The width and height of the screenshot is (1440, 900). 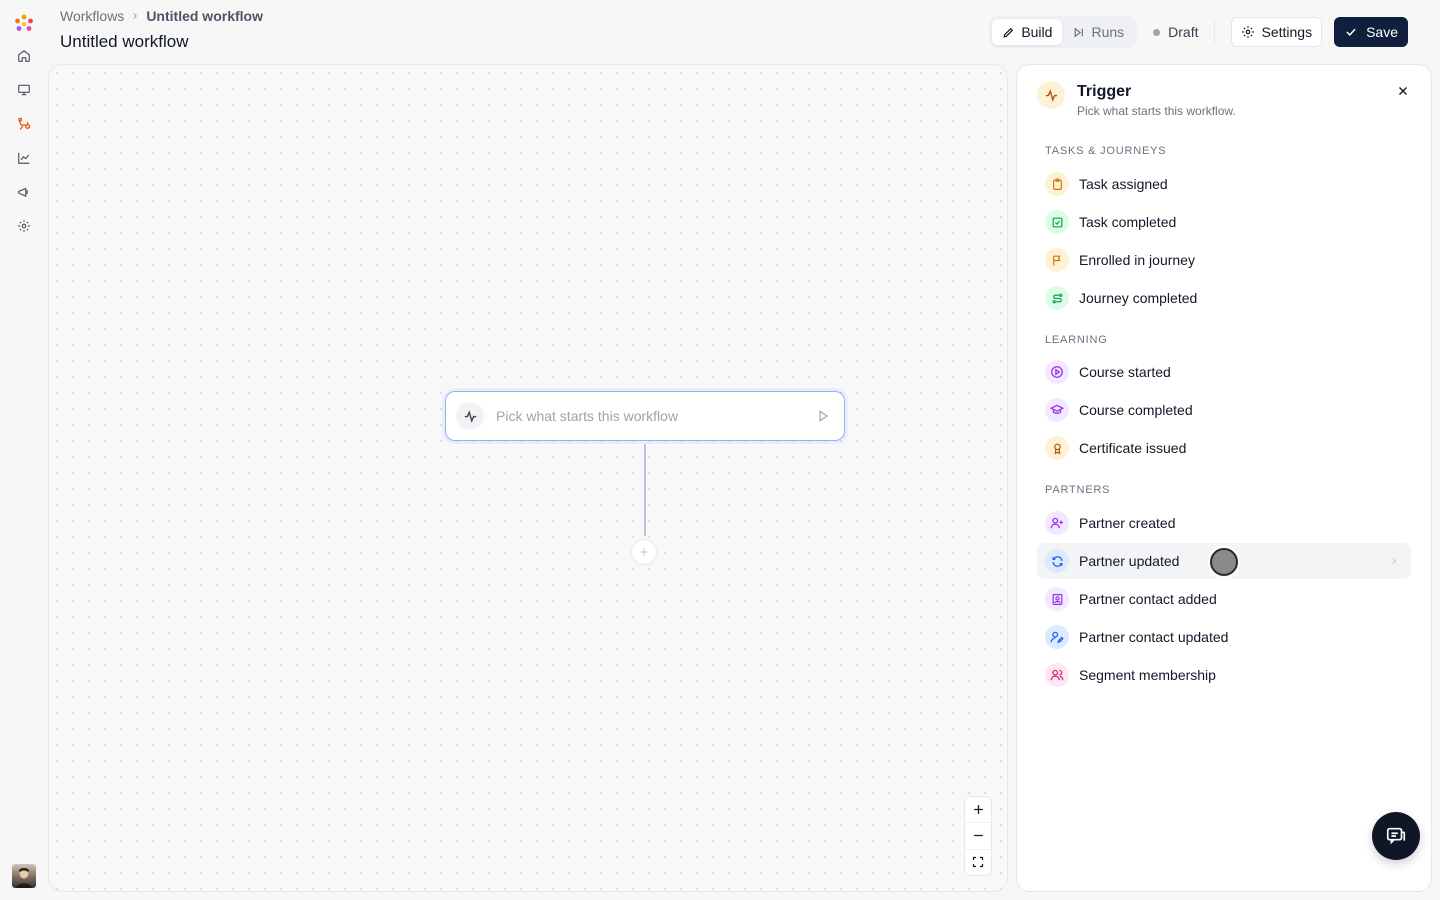 I want to click on contact-icon, so click(x=1057, y=599).